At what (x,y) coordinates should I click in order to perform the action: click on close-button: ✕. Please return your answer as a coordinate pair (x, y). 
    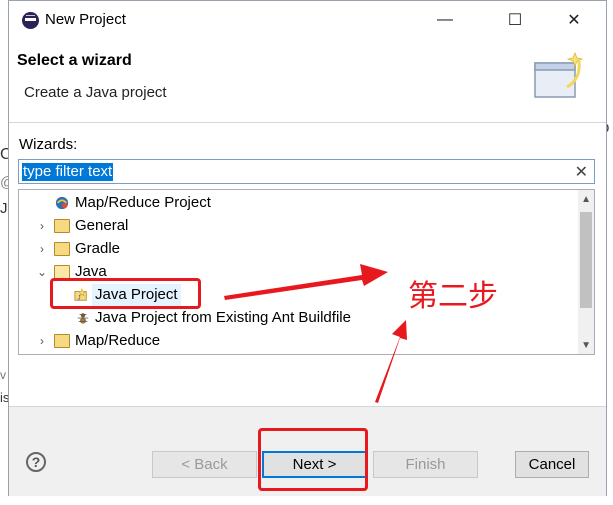
    Looking at the image, I should click on (574, 20).